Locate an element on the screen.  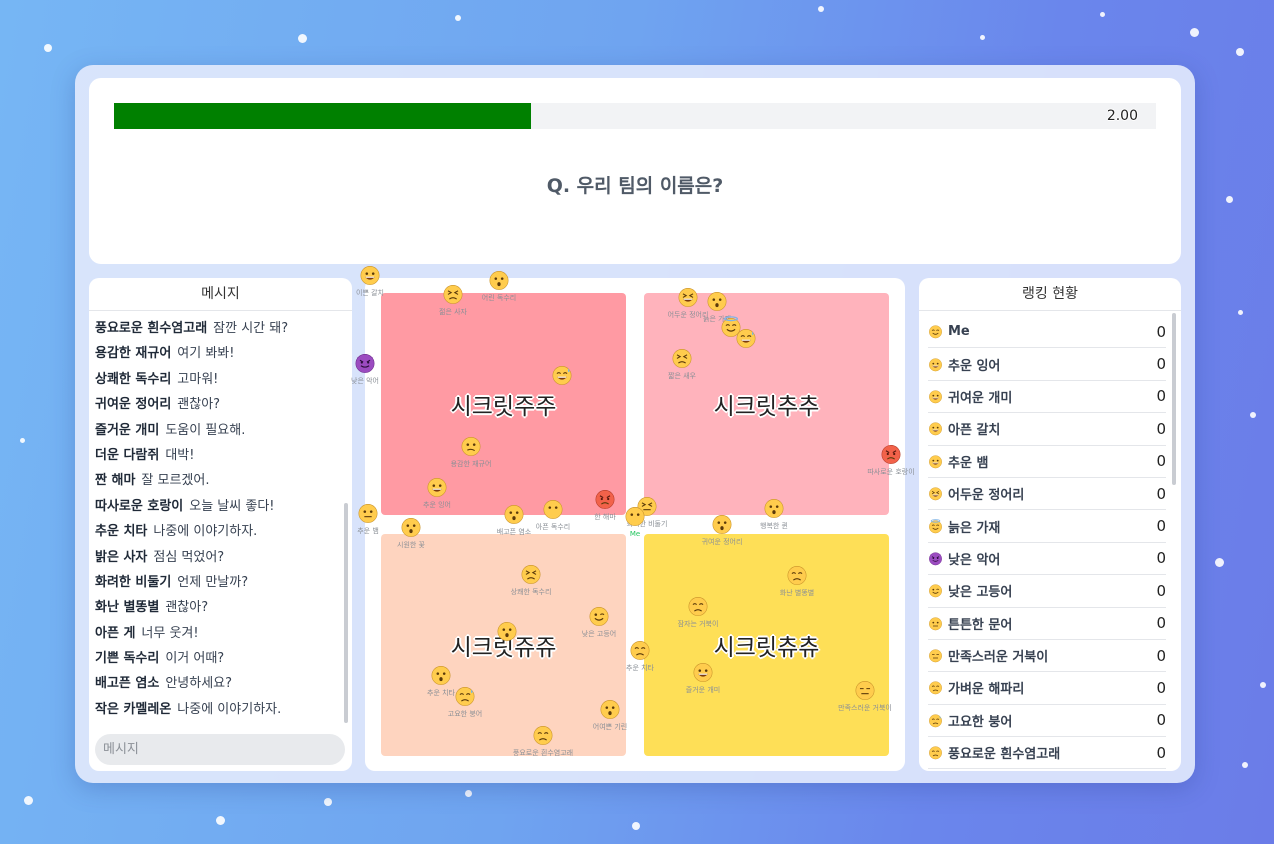
message-input is located at coordinates (220, 749).